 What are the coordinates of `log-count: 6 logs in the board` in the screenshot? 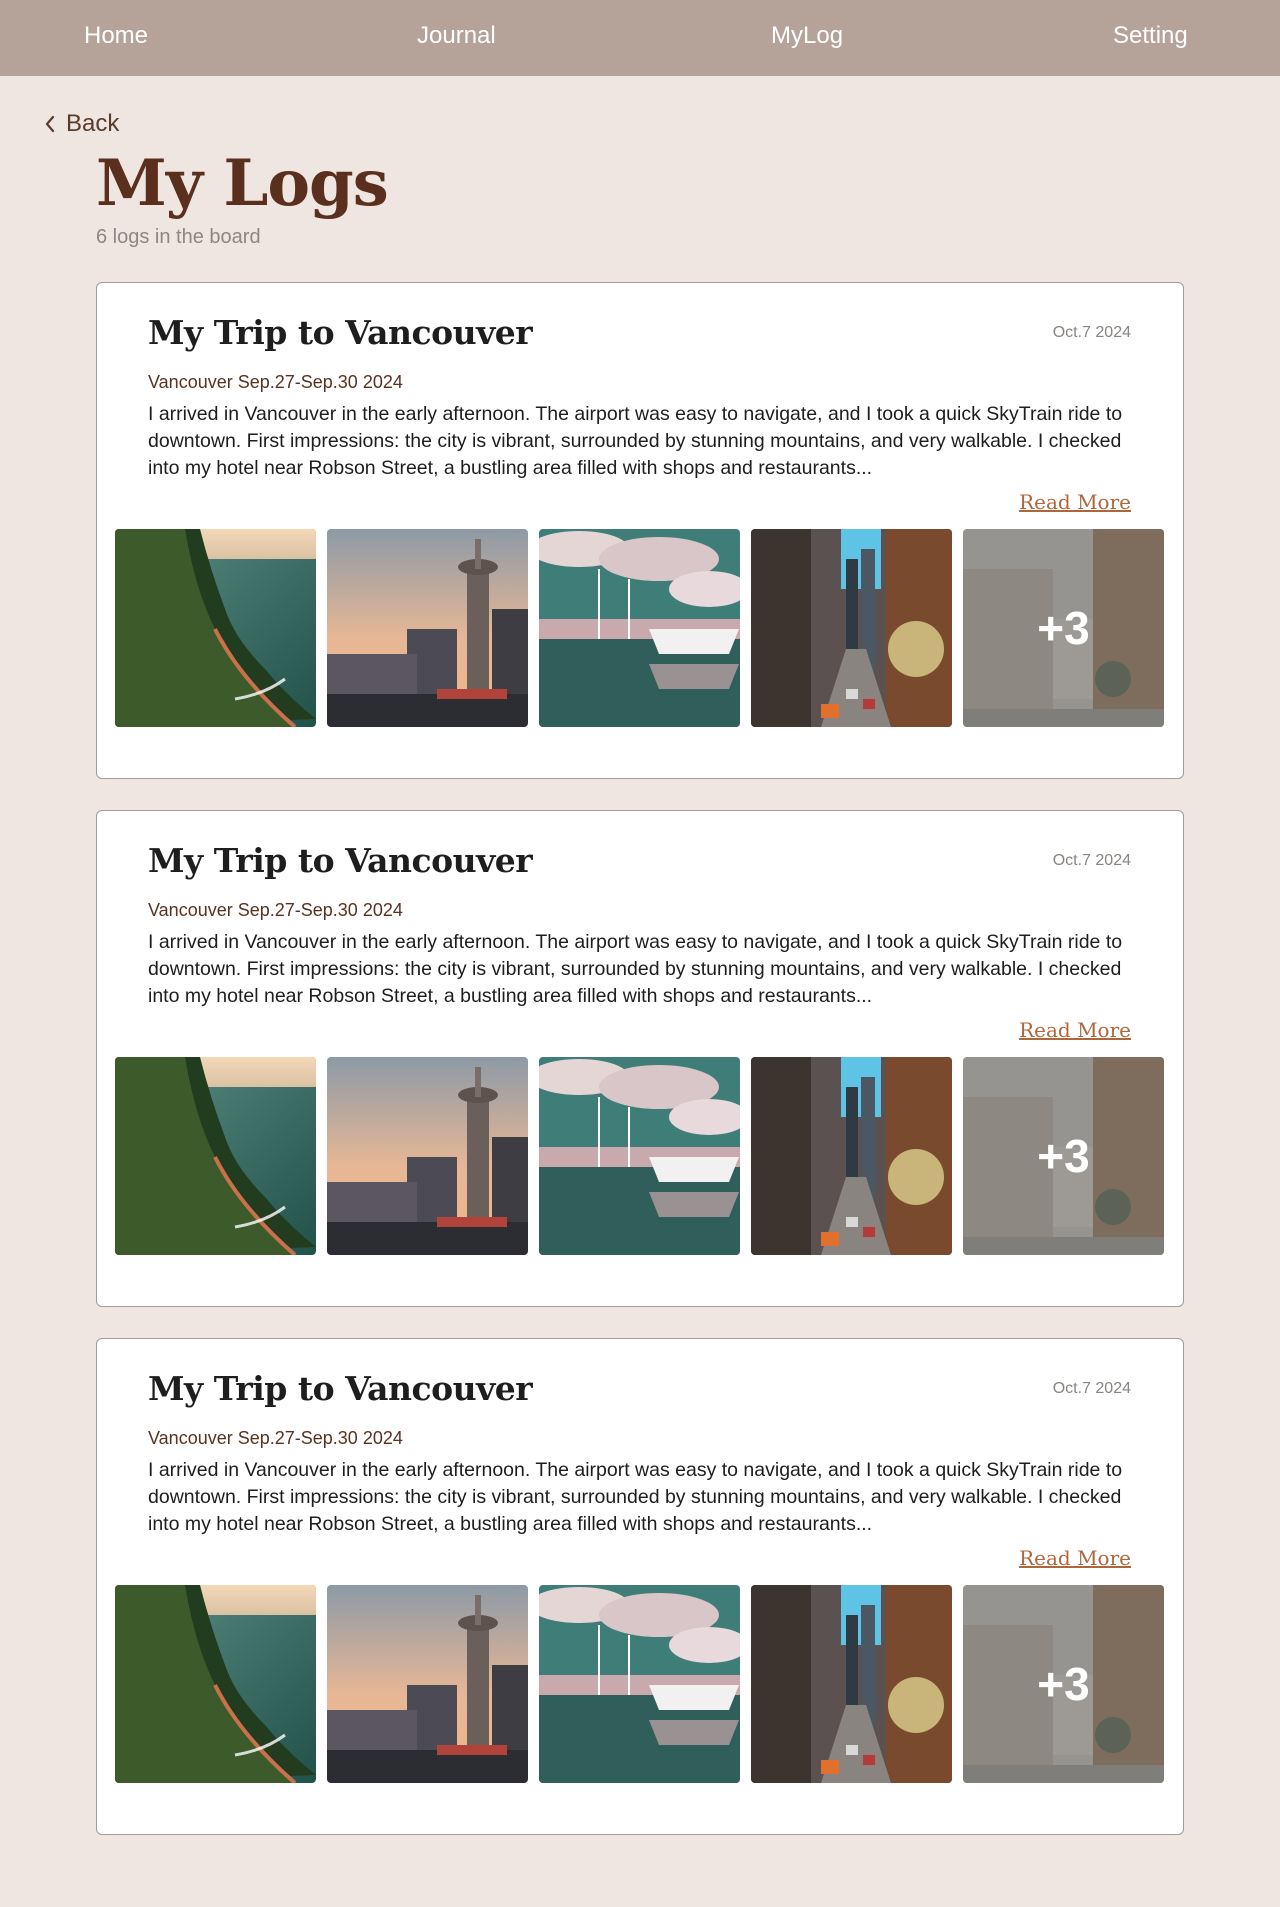 It's located at (178, 237).